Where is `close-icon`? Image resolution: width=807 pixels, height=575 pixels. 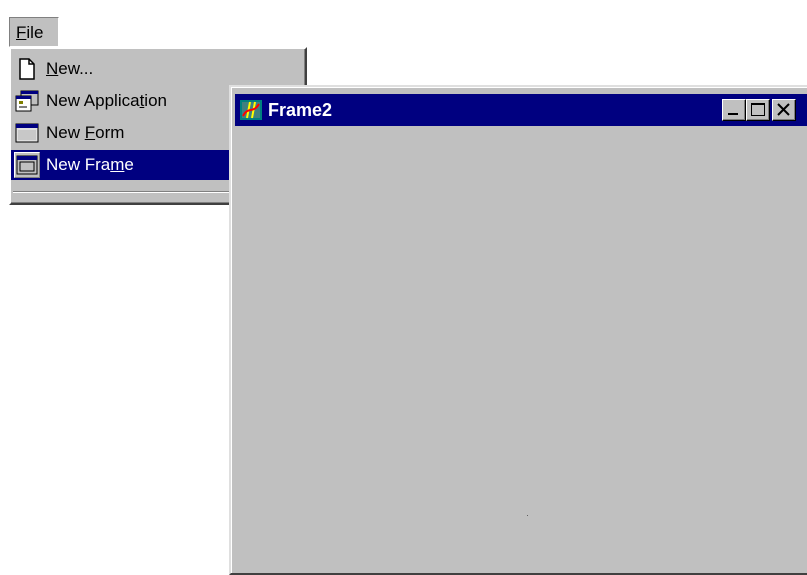 close-icon is located at coordinates (783, 109).